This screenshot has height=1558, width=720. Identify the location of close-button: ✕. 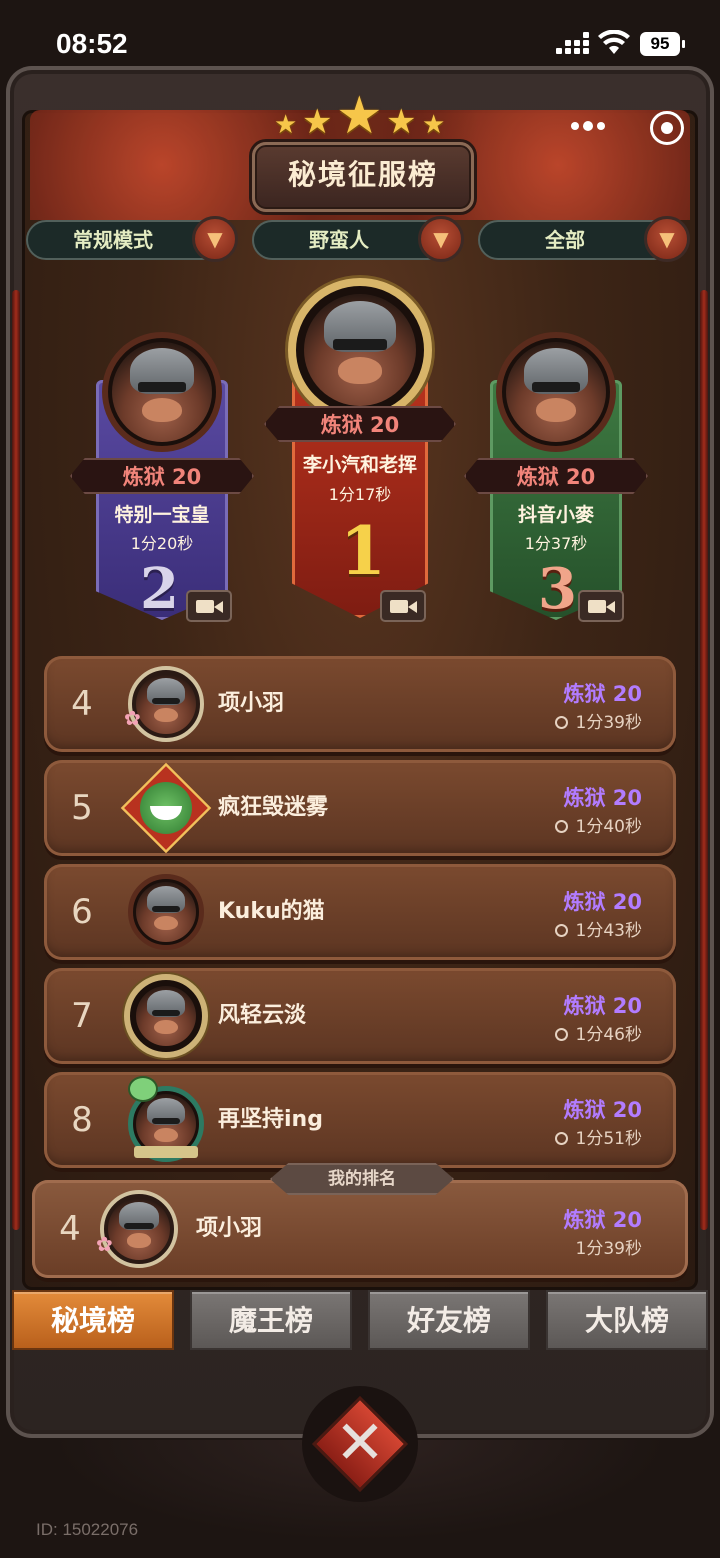
(360, 1444).